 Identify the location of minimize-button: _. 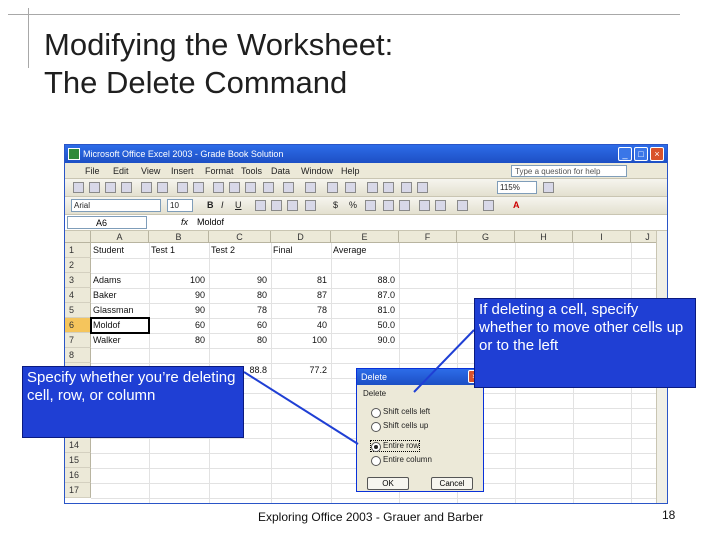
(625, 154).